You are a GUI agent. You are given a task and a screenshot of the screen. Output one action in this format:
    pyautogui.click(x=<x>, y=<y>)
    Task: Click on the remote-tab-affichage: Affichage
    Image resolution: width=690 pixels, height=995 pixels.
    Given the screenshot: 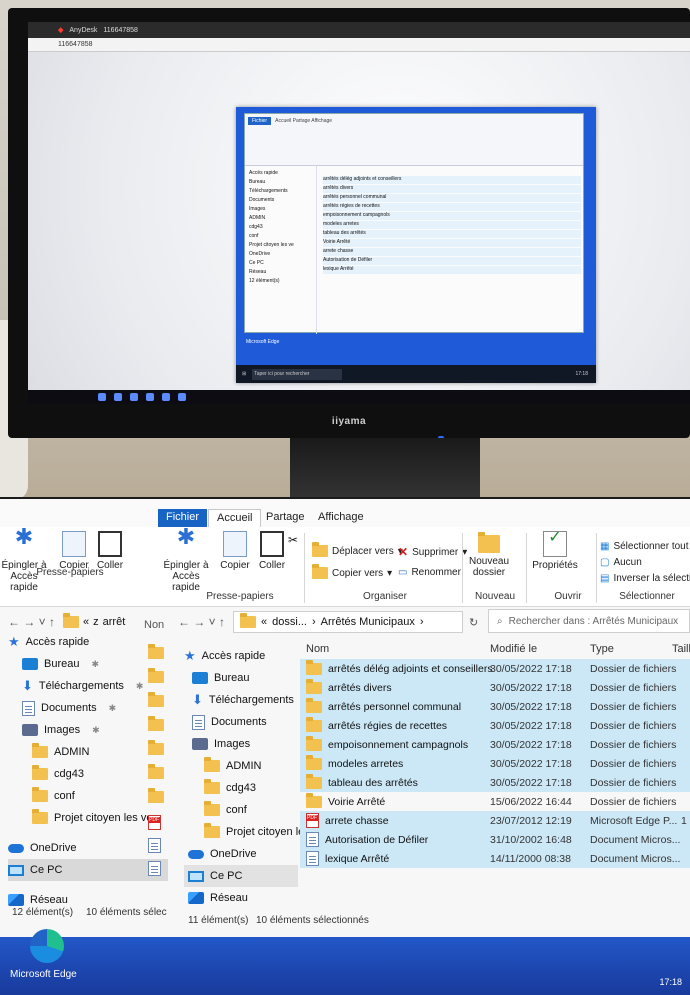 What is the action you would take?
    pyautogui.click(x=321, y=121)
    